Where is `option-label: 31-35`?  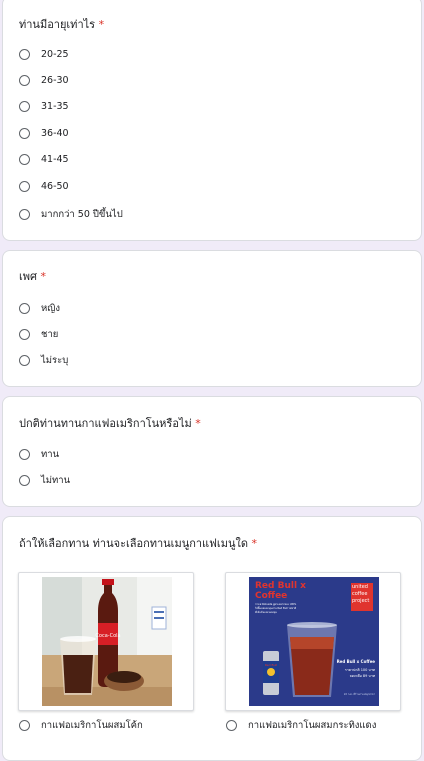
option-label: 31-35 is located at coordinates (55, 106).